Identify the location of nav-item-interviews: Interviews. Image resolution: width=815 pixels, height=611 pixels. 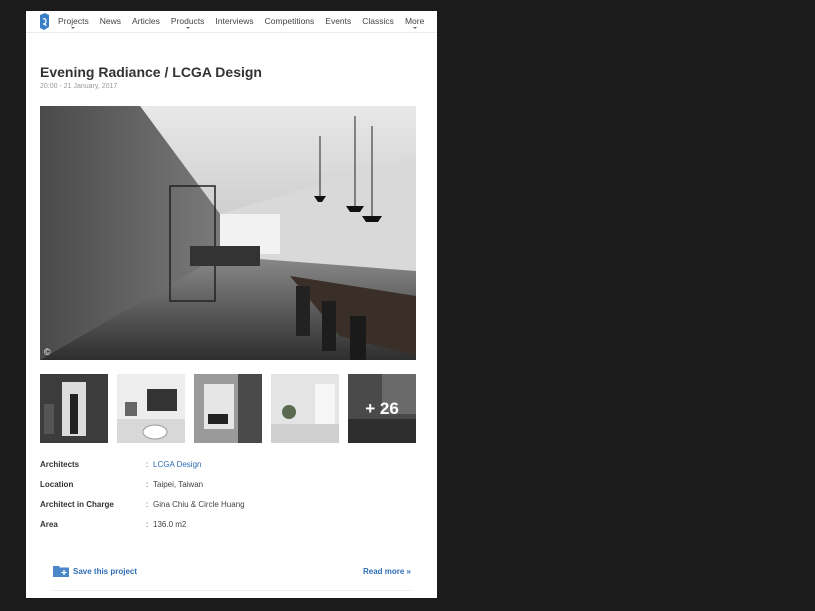
(234, 21).